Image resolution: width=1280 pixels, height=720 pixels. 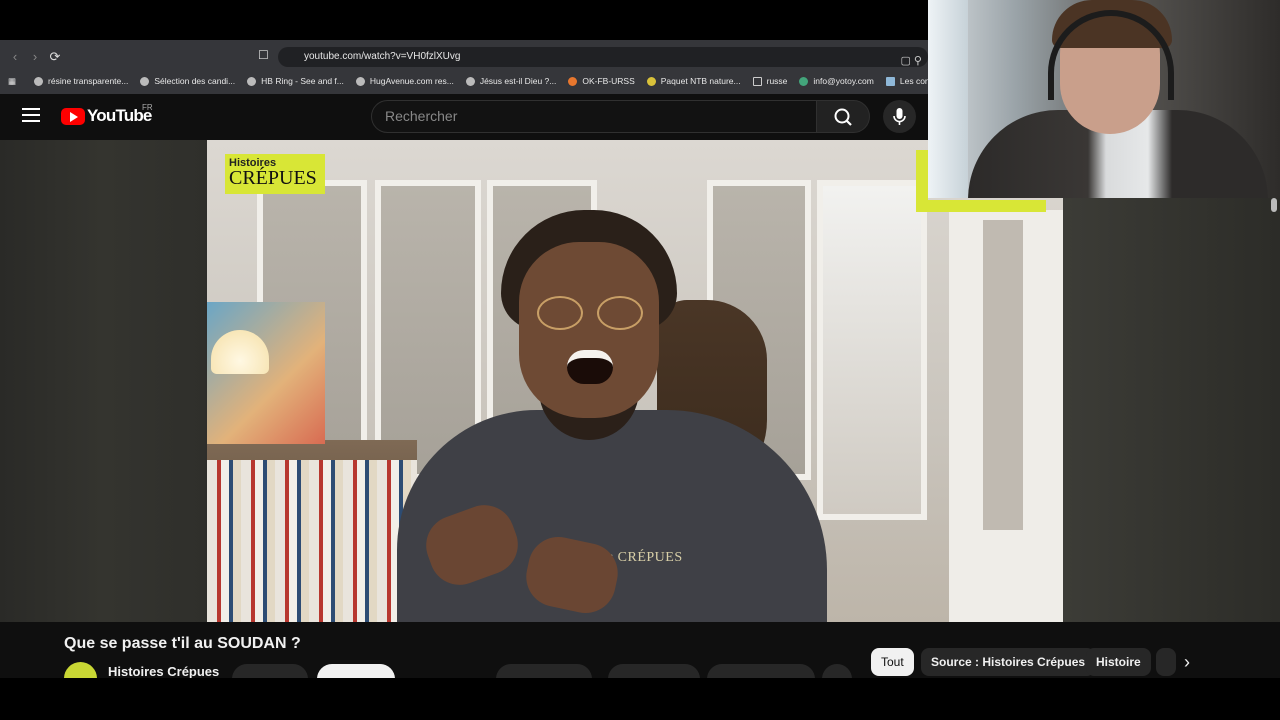 I want to click on download-button, so click(x=761, y=671).